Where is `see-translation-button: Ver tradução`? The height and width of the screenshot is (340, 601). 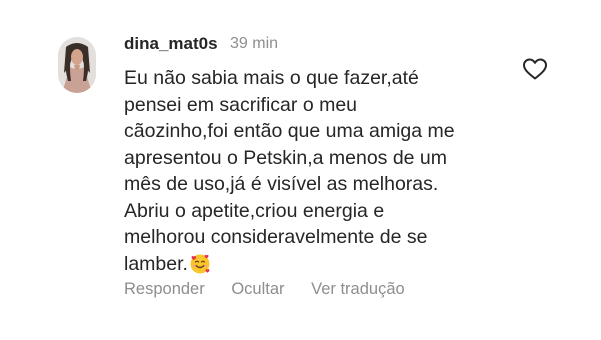
see-translation-button: Ver tradução is located at coordinates (358, 289).